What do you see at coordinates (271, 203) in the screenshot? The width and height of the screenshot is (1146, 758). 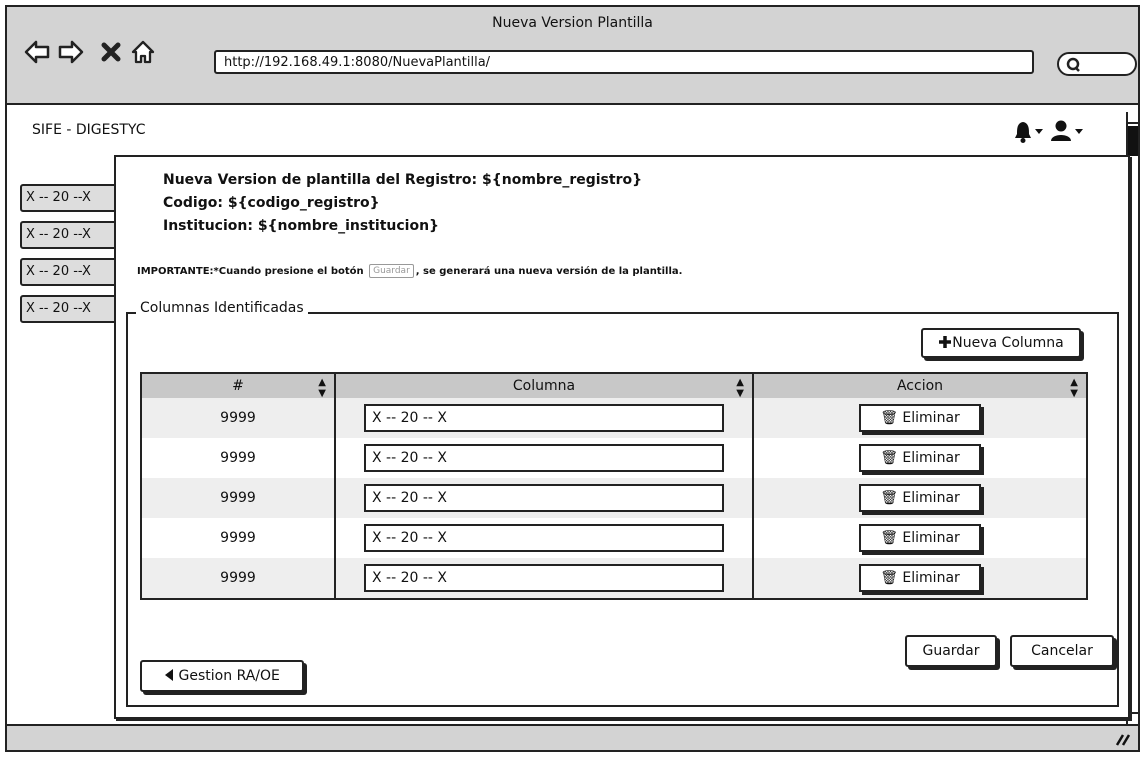 I see `codigo-label: Codigo: ${codigo_registro}` at bounding box center [271, 203].